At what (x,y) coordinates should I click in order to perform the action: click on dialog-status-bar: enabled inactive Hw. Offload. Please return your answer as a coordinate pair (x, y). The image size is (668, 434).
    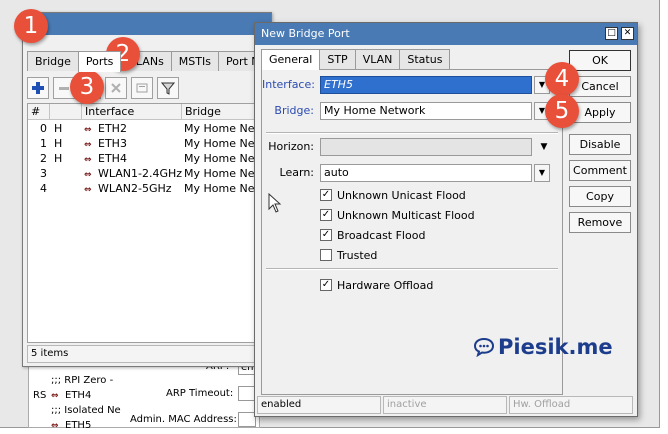
    Looking at the image, I should click on (446, 405).